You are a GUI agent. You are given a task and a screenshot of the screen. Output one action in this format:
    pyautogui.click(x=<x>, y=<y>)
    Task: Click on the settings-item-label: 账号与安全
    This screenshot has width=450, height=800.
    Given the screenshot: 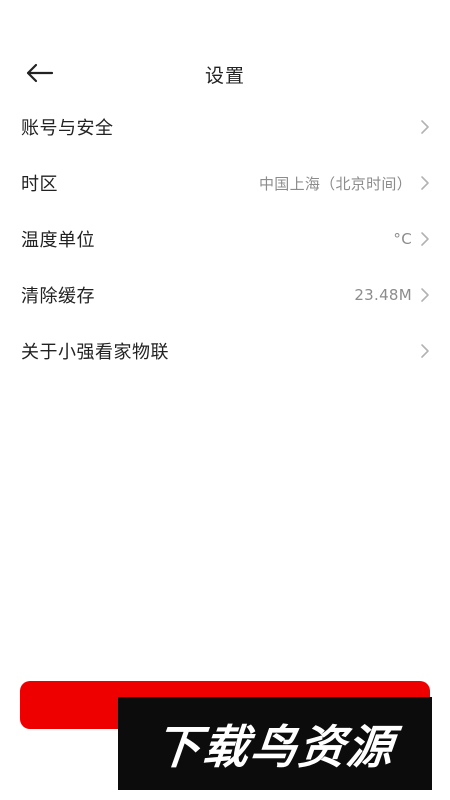 What is the action you would take?
    pyautogui.click(x=67, y=128)
    